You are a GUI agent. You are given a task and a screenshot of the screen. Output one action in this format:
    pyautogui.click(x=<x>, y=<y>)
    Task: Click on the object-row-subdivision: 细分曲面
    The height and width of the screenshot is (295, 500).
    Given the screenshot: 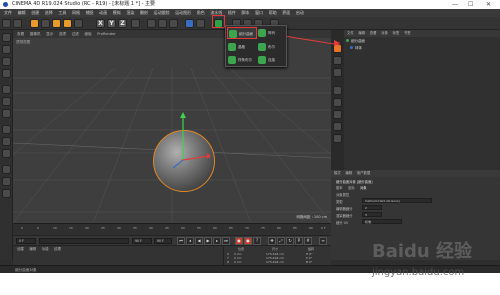 What is the action you would take?
    pyautogui.click(x=421, y=42)
    